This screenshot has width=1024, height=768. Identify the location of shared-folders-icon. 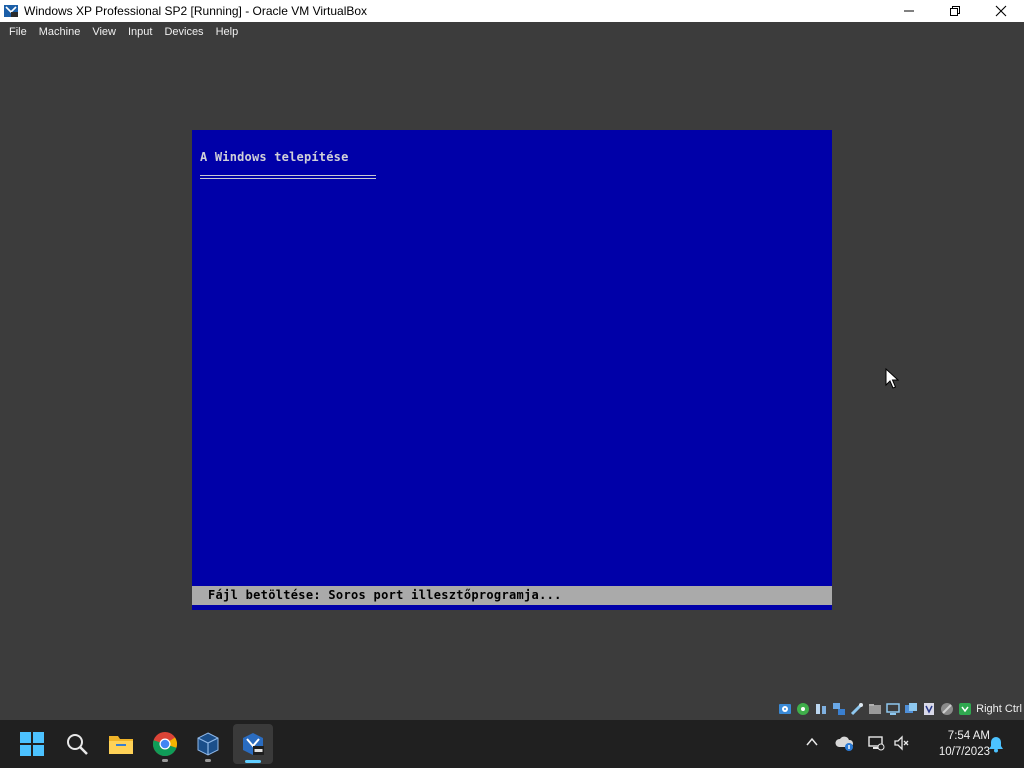
(875, 709).